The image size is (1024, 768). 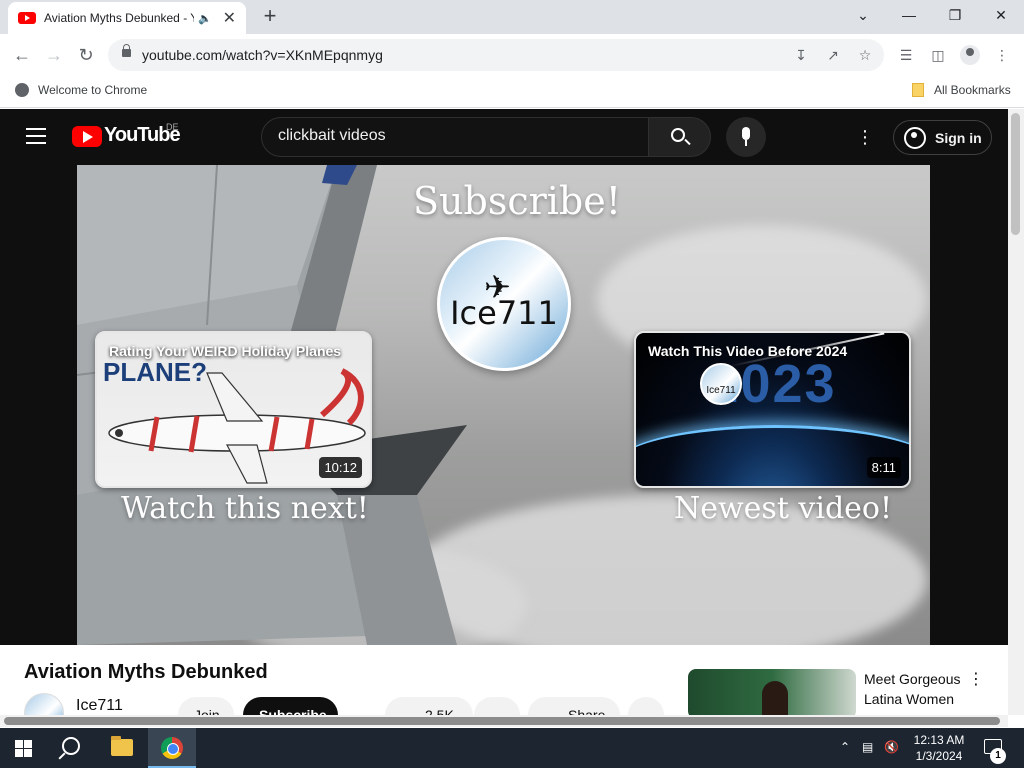 What do you see at coordinates (646, 706) in the screenshot?
I see `more-actions-button` at bounding box center [646, 706].